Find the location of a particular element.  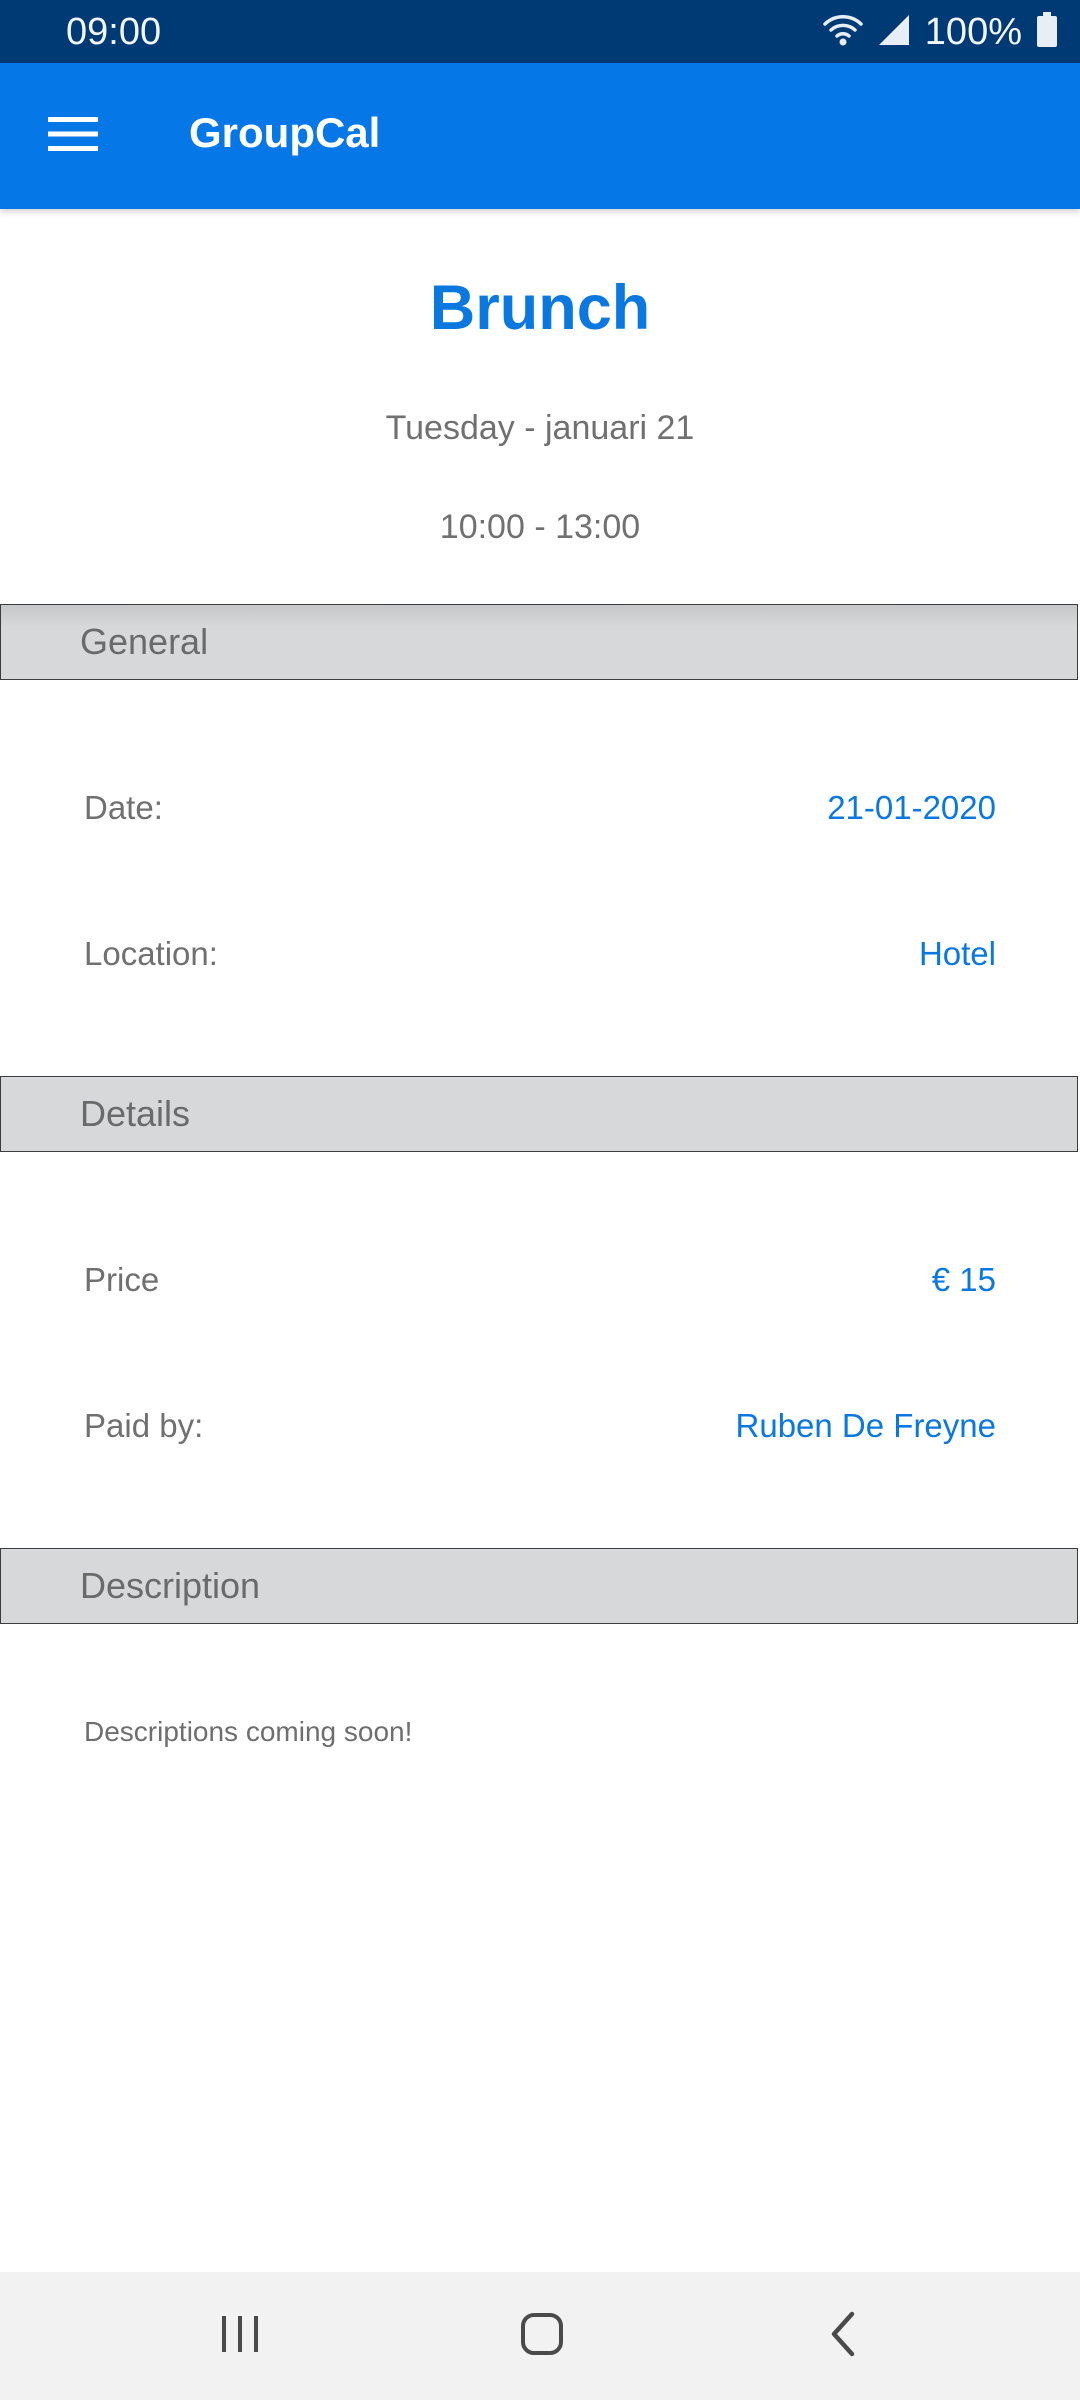

section-header-general: General is located at coordinates (539, 642).